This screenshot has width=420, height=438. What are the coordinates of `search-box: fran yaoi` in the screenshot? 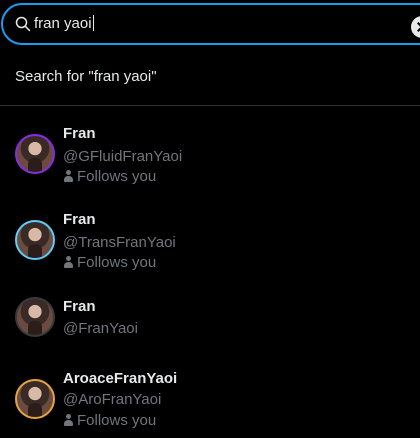 It's located at (210, 24).